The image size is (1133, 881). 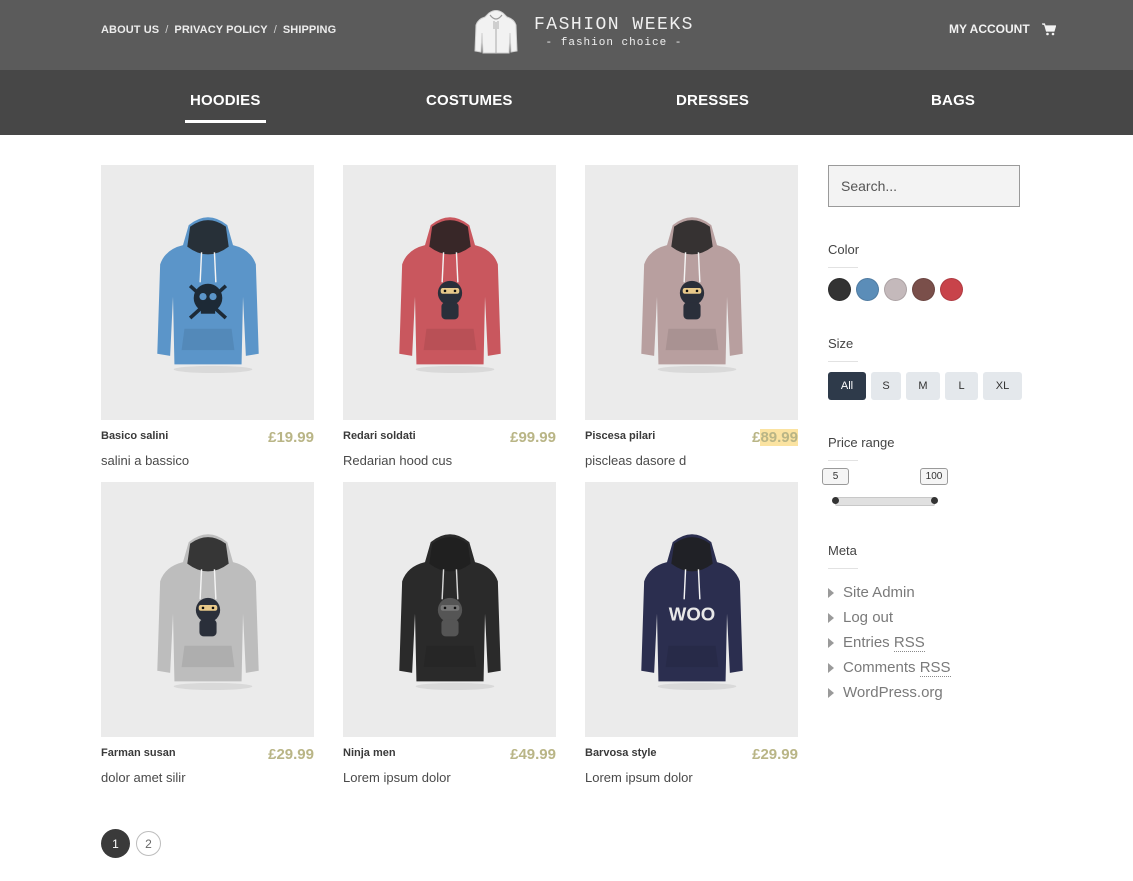 I want to click on product-name: Basico salini, so click(x=134, y=436).